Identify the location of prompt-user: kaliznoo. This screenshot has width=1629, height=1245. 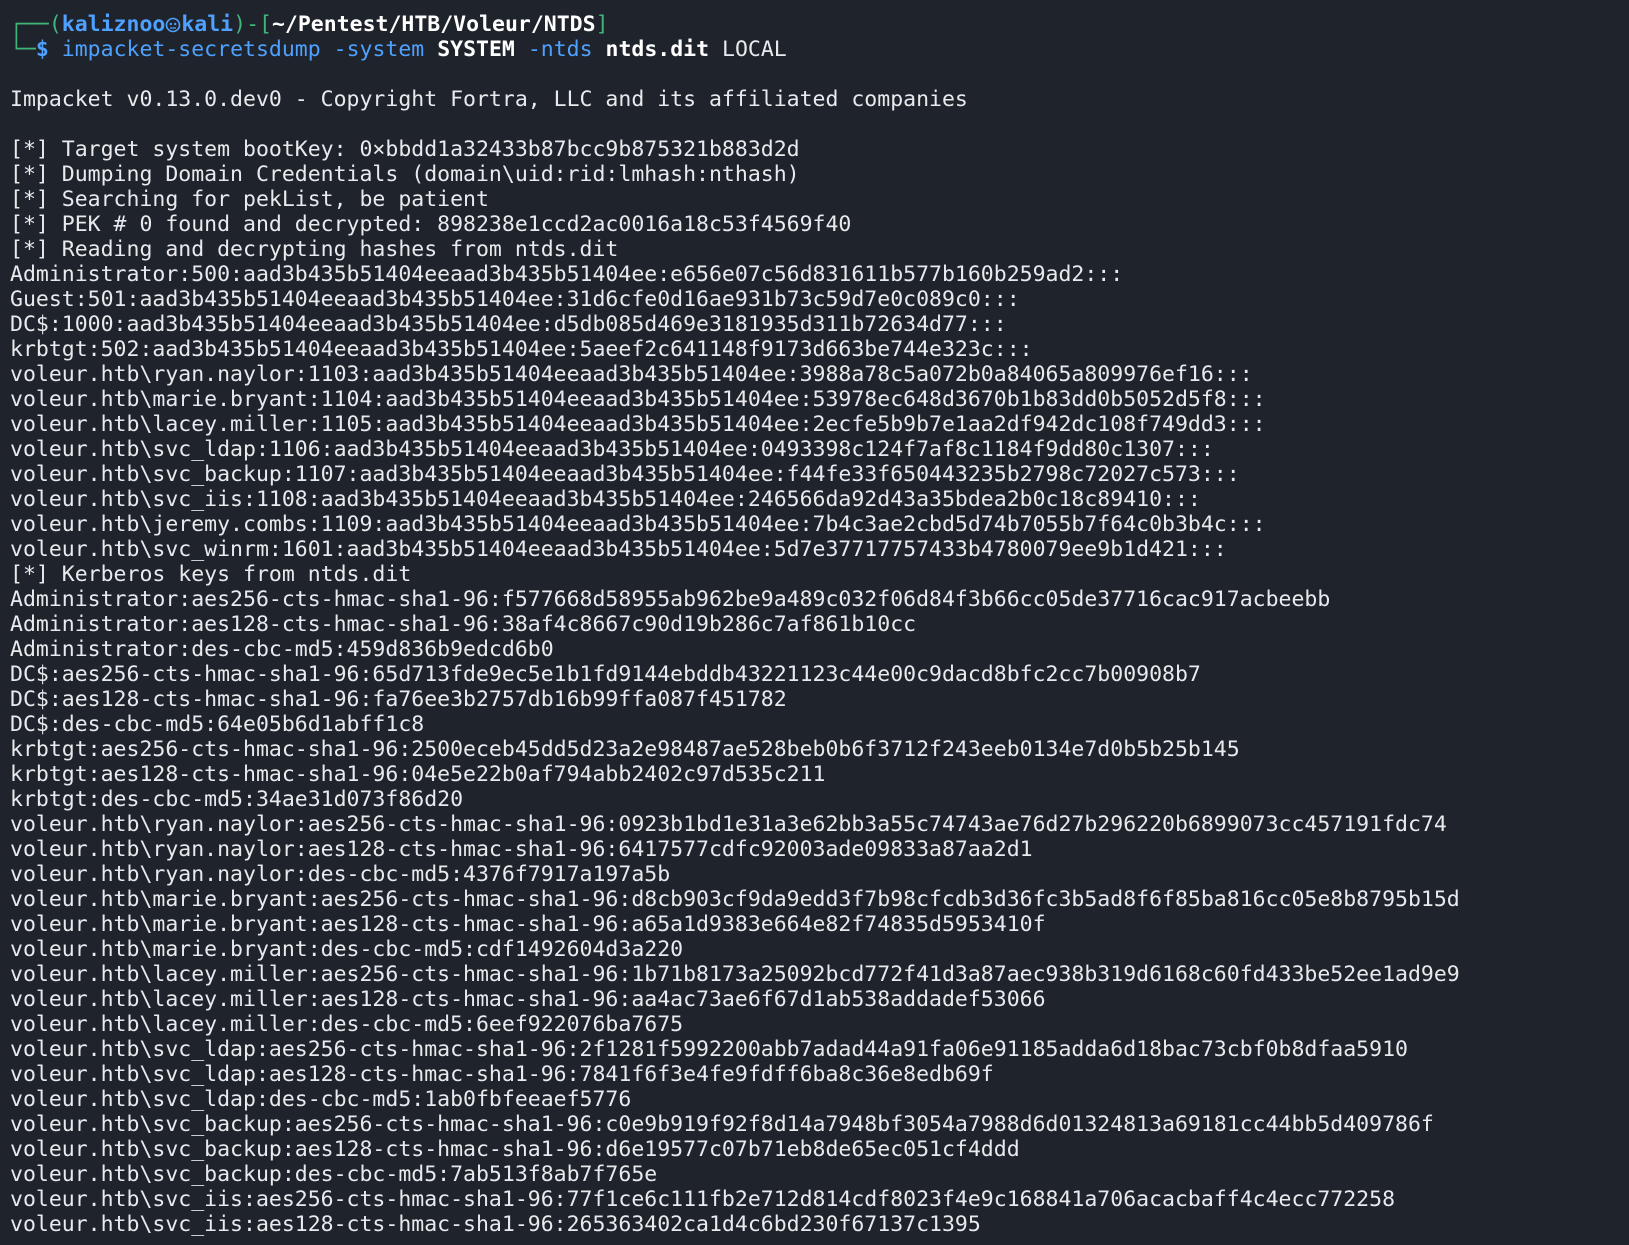
(113, 24).